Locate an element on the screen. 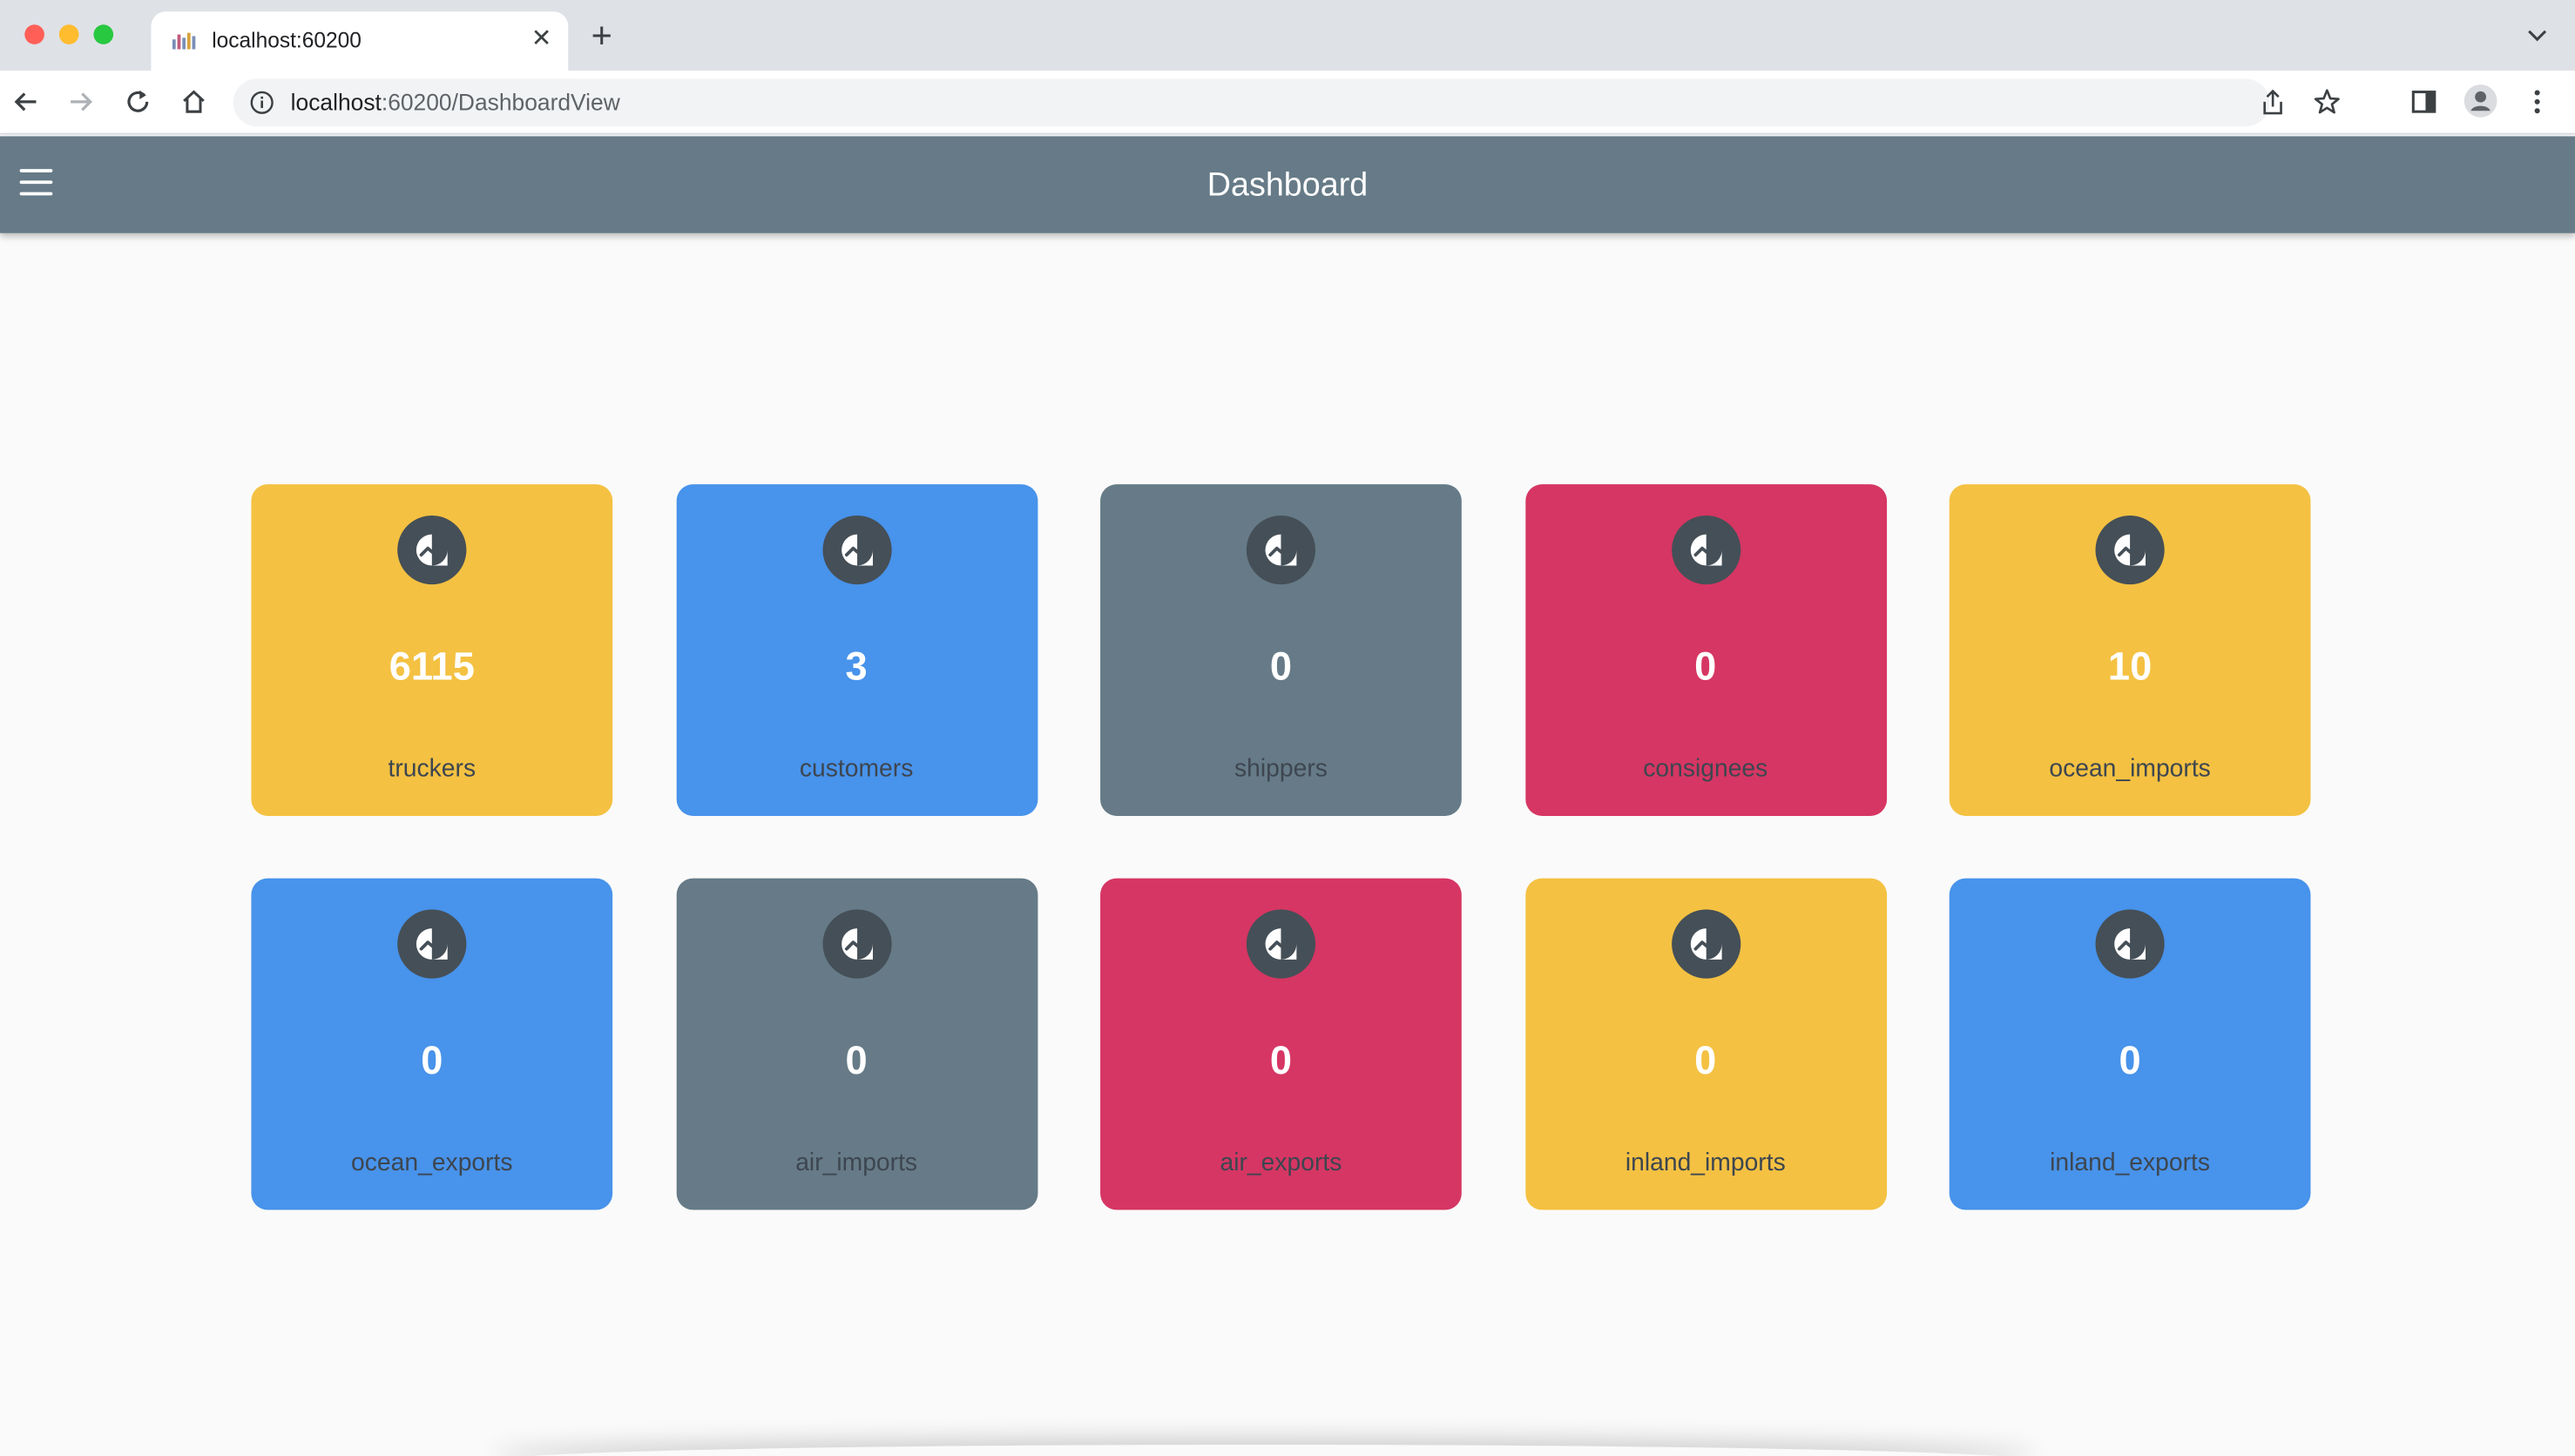 The width and height of the screenshot is (2575, 1456). stat-label: ocean_exports is located at coordinates (432, 1163).